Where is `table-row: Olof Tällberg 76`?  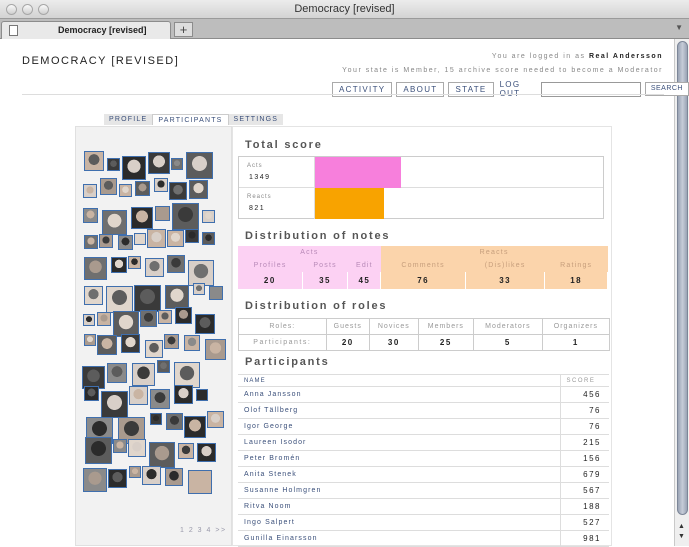
table-row: Olof Tällberg 76 is located at coordinates (423, 410).